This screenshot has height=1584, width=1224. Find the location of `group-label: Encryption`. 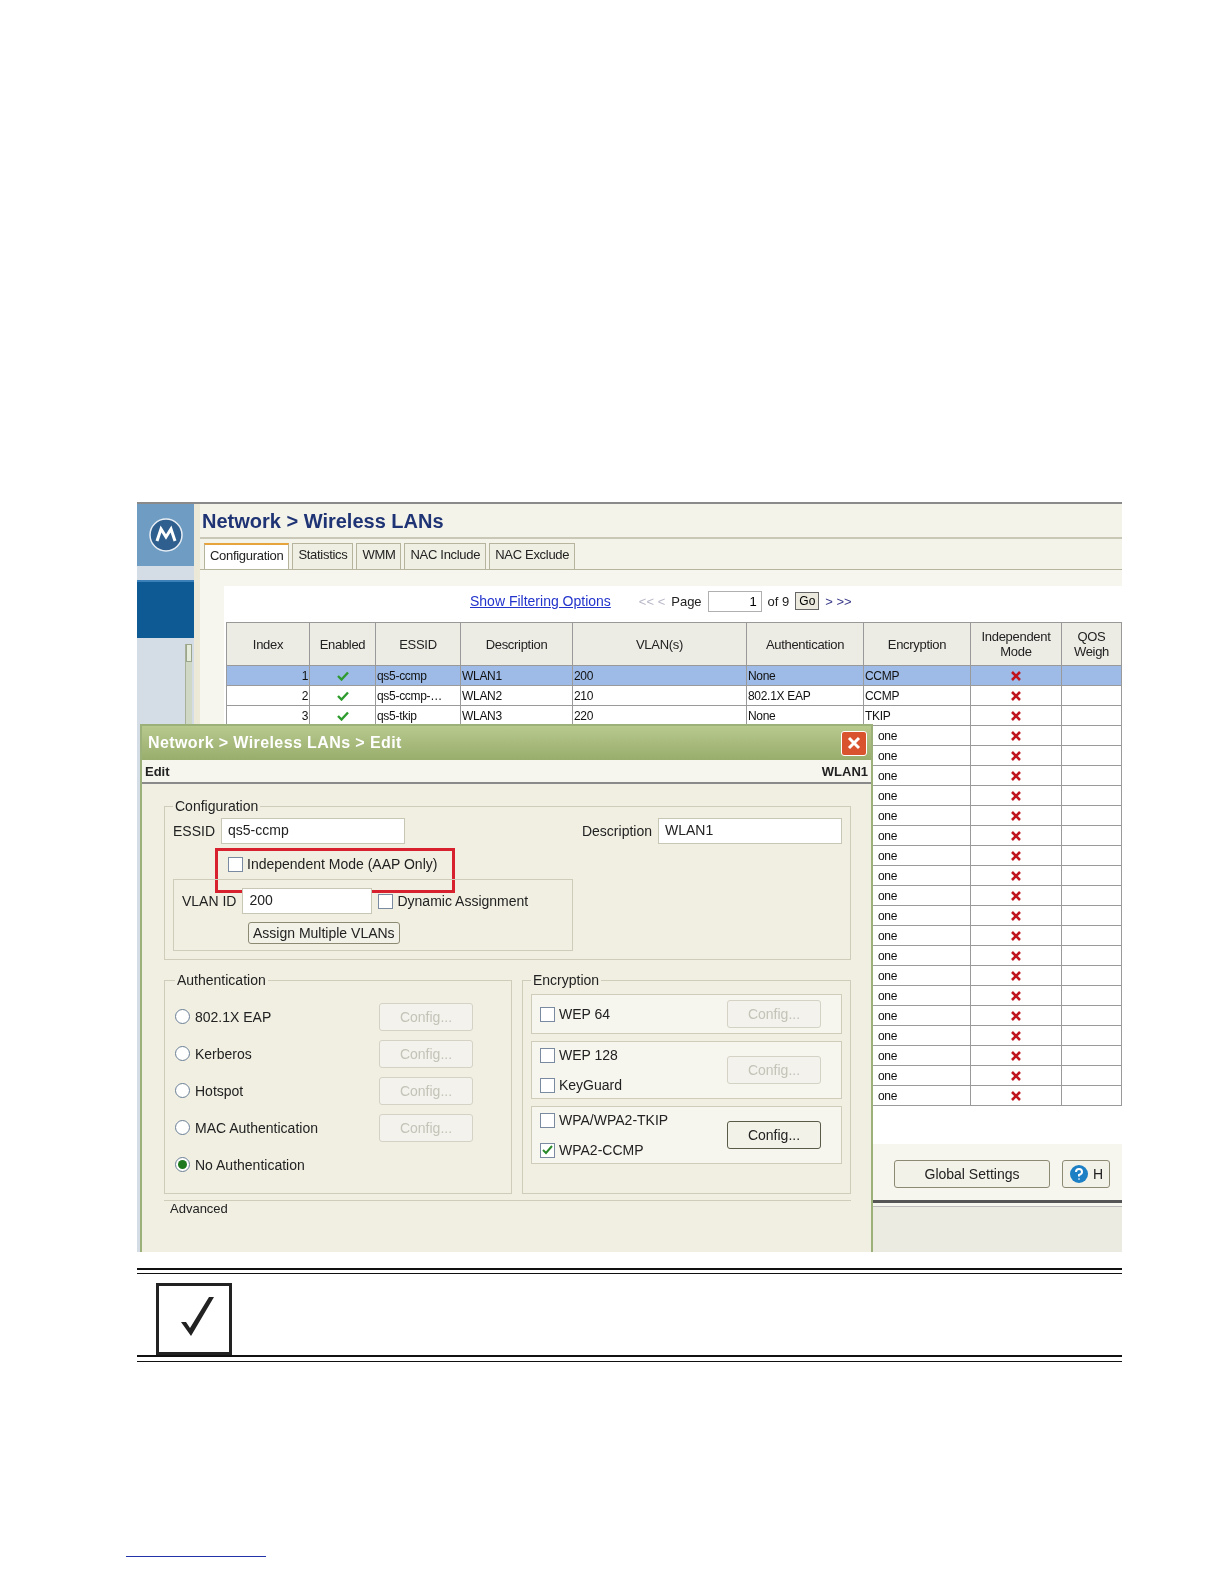

group-label: Encryption is located at coordinates (566, 980).